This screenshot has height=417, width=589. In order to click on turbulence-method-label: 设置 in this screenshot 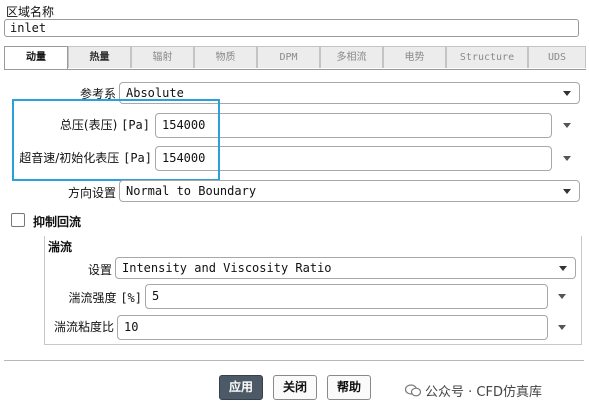, I will do `click(99, 270)`.